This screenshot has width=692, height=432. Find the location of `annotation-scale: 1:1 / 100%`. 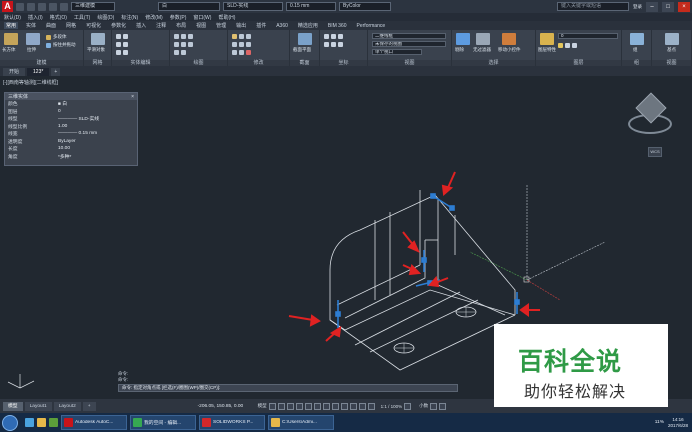

annotation-scale: 1:1 / 100% is located at coordinates (392, 406).